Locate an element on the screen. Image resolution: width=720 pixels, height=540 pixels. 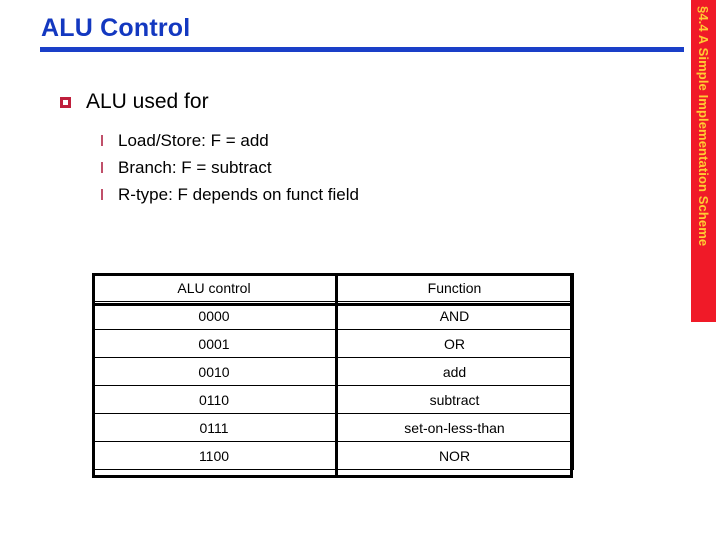
table-cell-function: NOR is located at coordinates (454, 455).